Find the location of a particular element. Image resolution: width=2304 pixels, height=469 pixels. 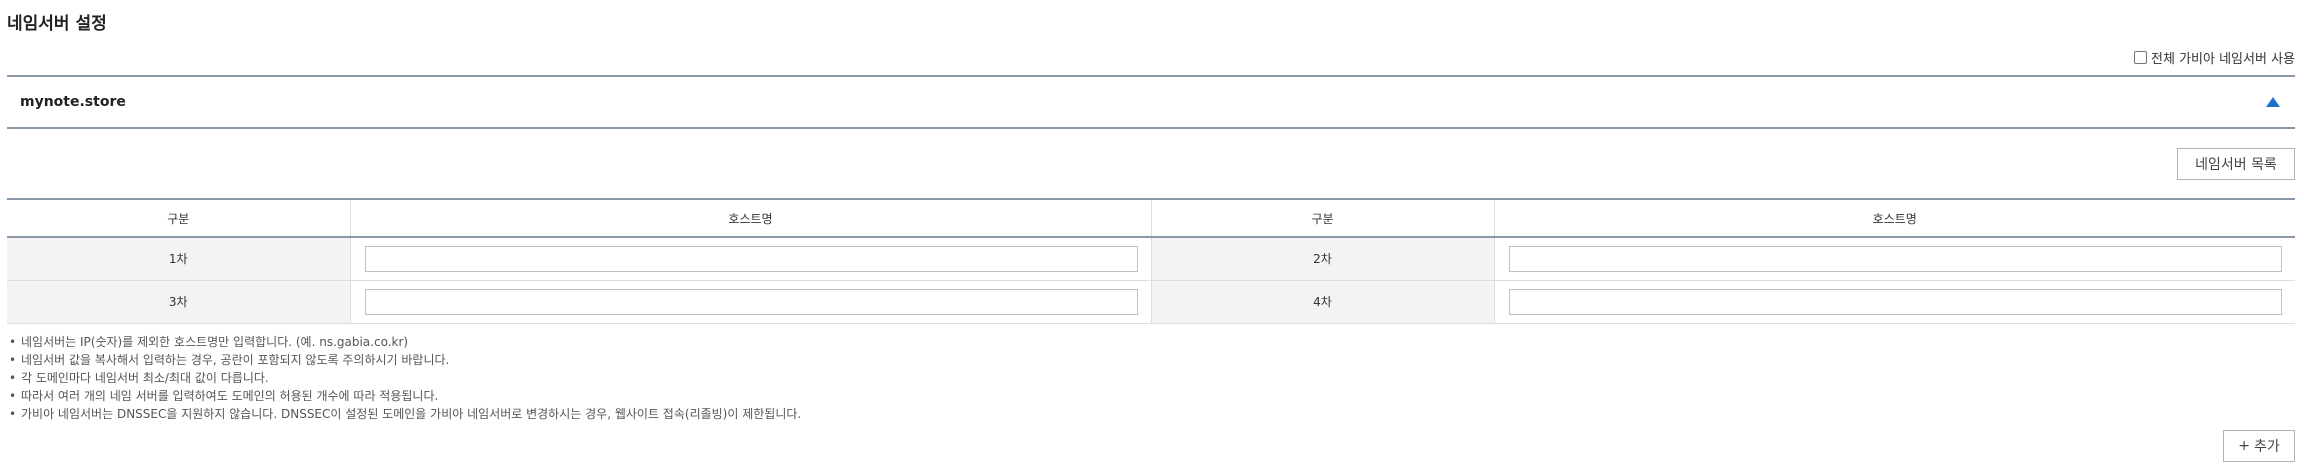

table-row: 3차 4차 is located at coordinates (1151, 302).